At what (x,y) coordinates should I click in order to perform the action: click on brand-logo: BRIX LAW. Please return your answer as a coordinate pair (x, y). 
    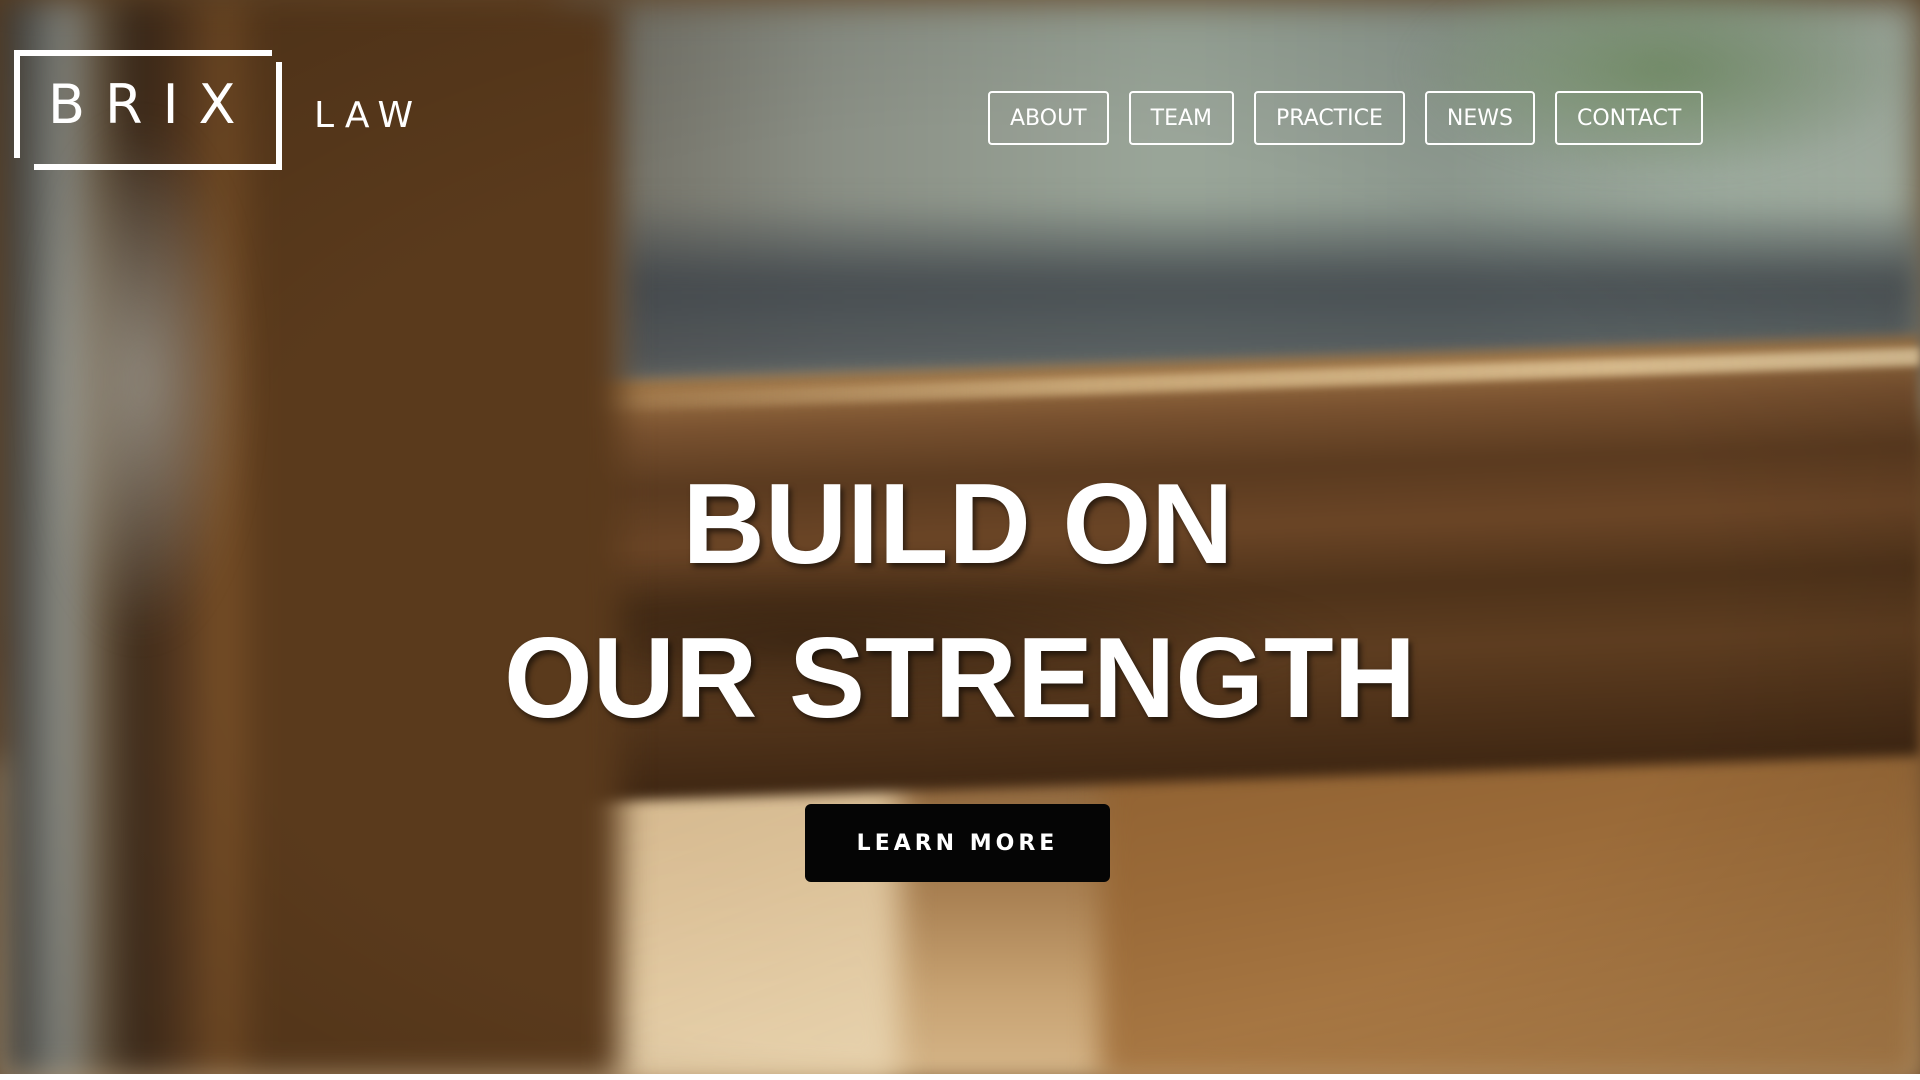
    Looking at the image, I should click on (229, 110).